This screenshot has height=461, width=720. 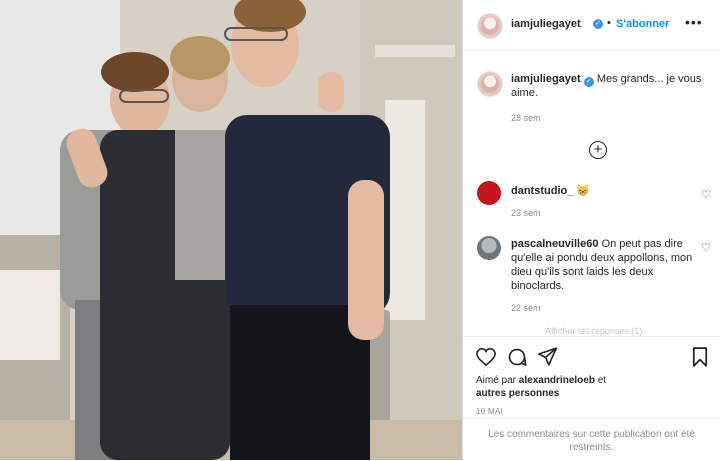 What do you see at coordinates (694, 22) in the screenshot?
I see `more-options-icon: •••` at bounding box center [694, 22].